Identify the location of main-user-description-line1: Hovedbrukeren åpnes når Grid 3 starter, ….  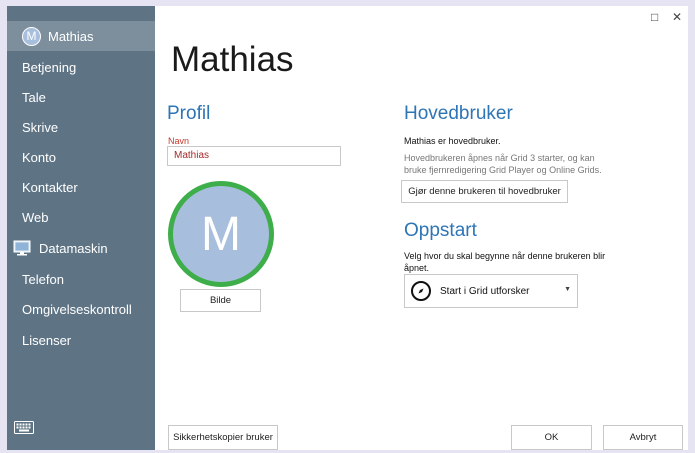
(499, 158).